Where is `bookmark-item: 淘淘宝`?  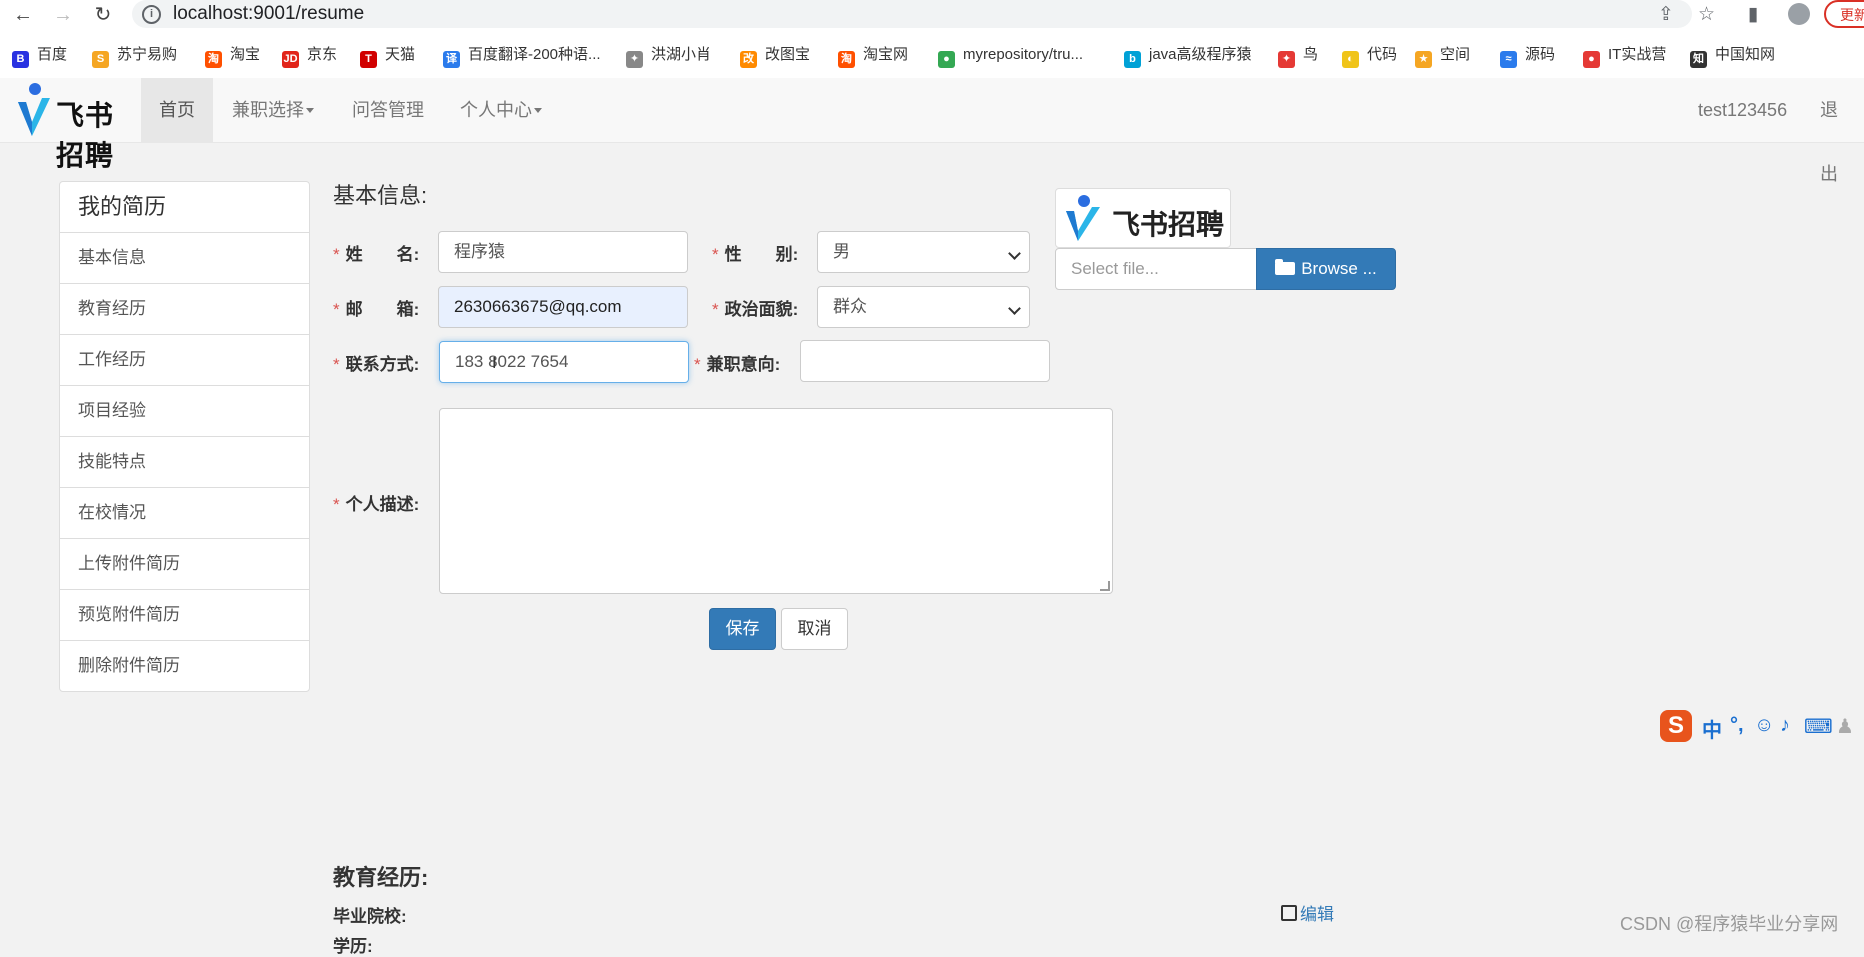 bookmark-item: 淘淘宝 is located at coordinates (232, 55).